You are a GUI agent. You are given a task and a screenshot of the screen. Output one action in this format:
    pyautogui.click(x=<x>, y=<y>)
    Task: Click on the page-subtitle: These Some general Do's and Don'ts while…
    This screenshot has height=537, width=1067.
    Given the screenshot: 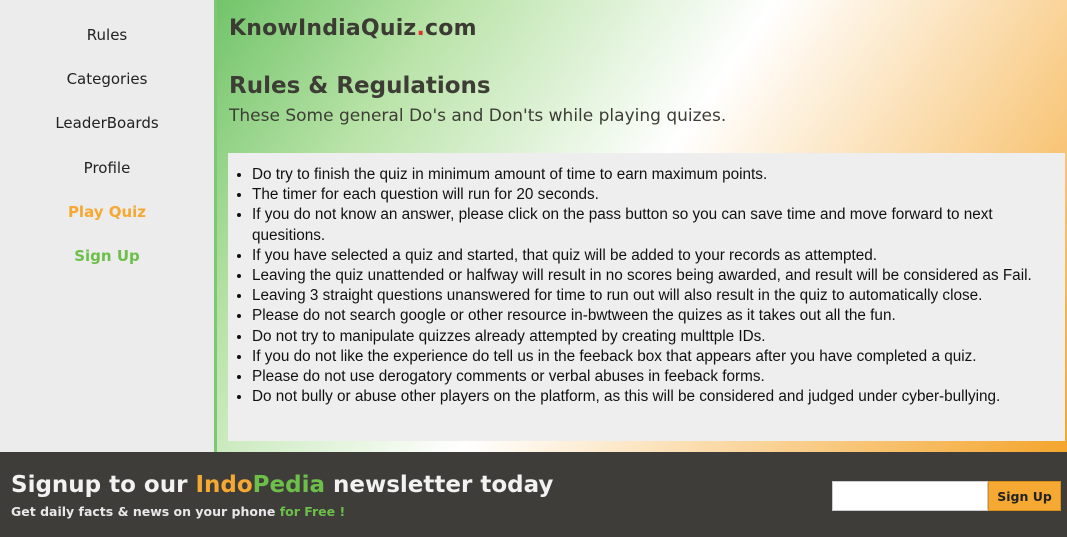 What is the action you would take?
    pyautogui.click(x=478, y=116)
    